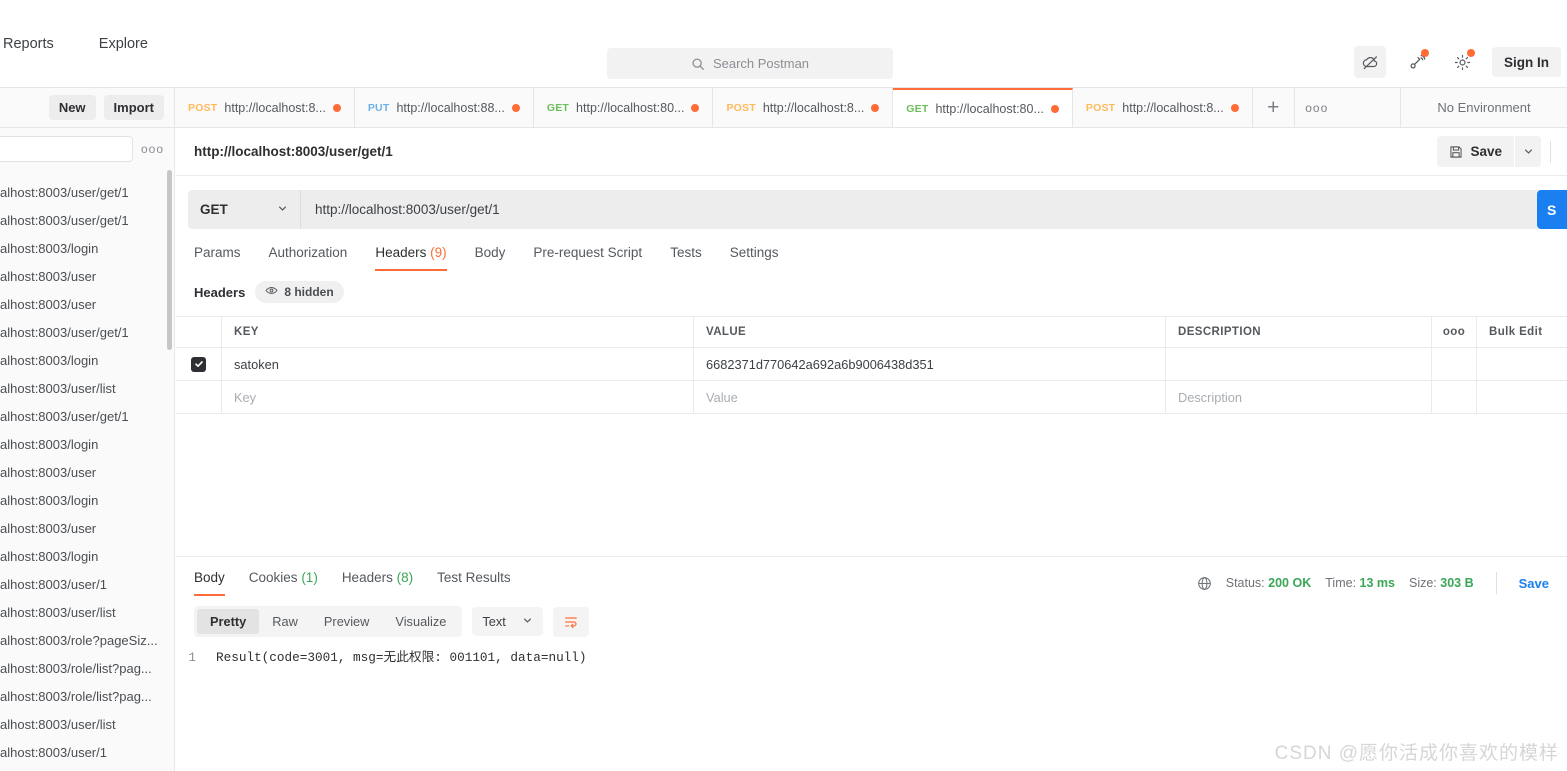 The height and width of the screenshot is (771, 1567). I want to click on line-number: 1, so click(192, 657).